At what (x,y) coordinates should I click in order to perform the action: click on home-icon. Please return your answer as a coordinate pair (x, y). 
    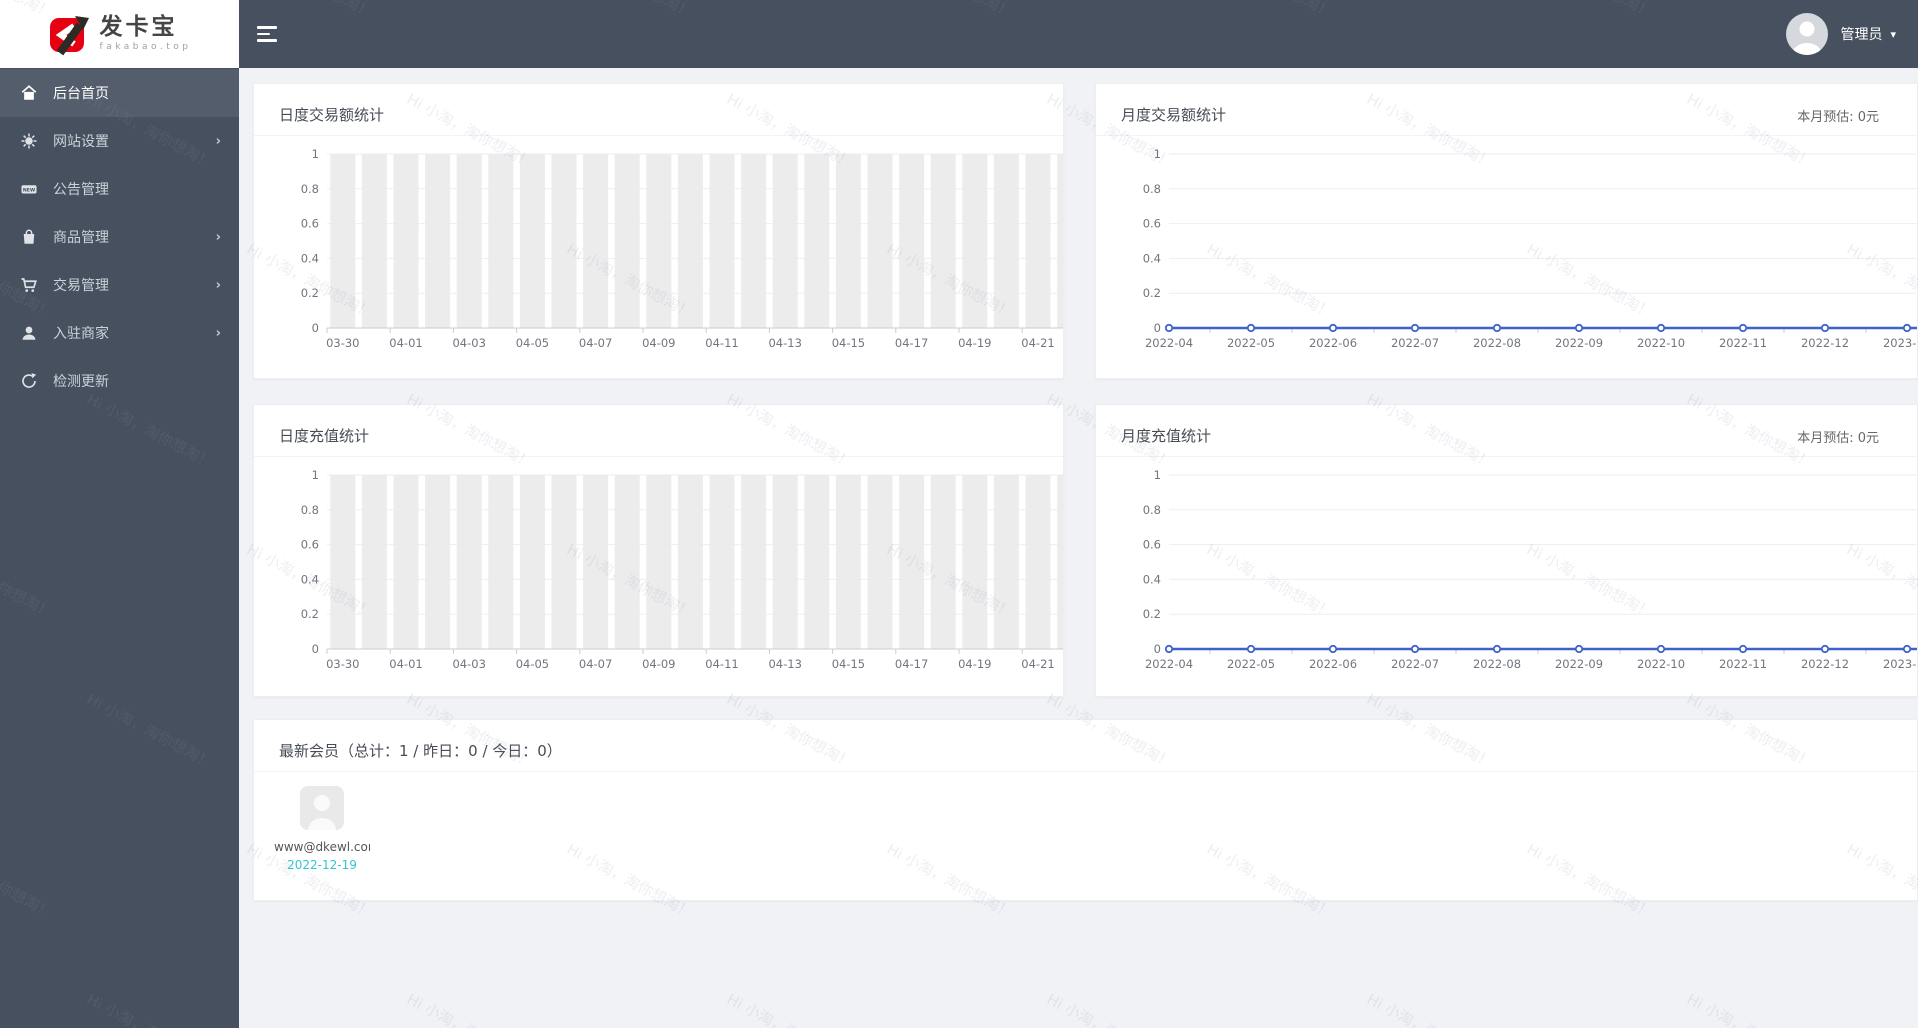
    Looking at the image, I should click on (29, 92).